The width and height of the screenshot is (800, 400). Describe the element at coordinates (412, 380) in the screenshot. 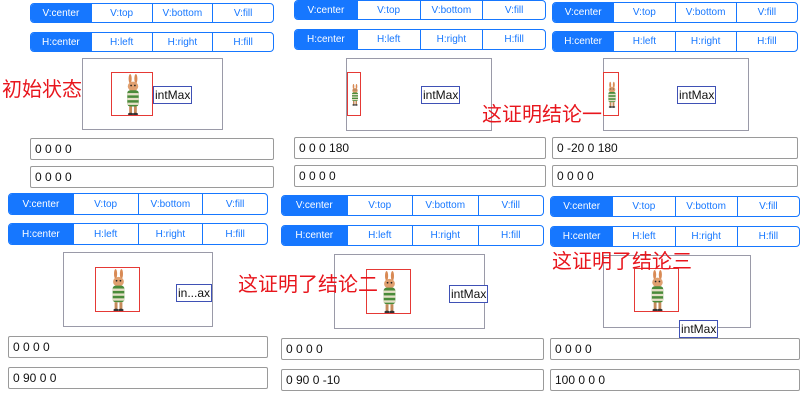

I see `title-edge-insets-field: 0 90 0 -10` at that location.